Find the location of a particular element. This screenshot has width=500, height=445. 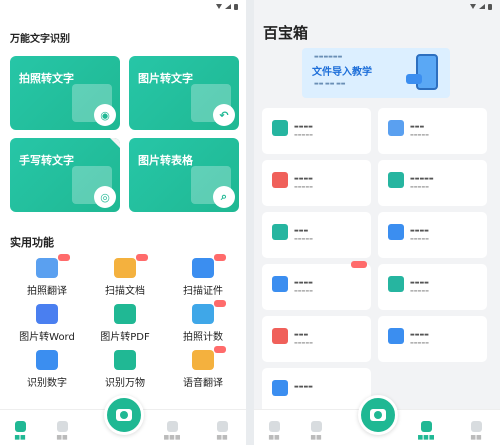

translate-icon is located at coordinates (396, 128).